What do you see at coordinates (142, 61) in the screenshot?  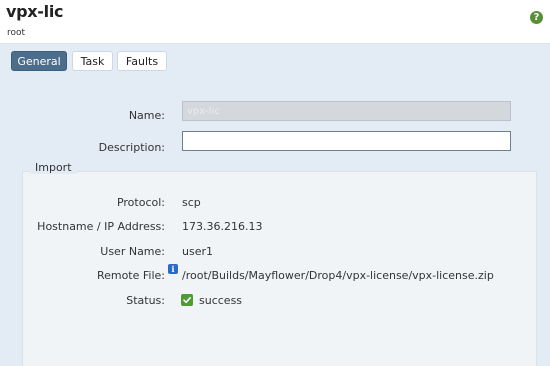 I see `tab-faults: Faults` at bounding box center [142, 61].